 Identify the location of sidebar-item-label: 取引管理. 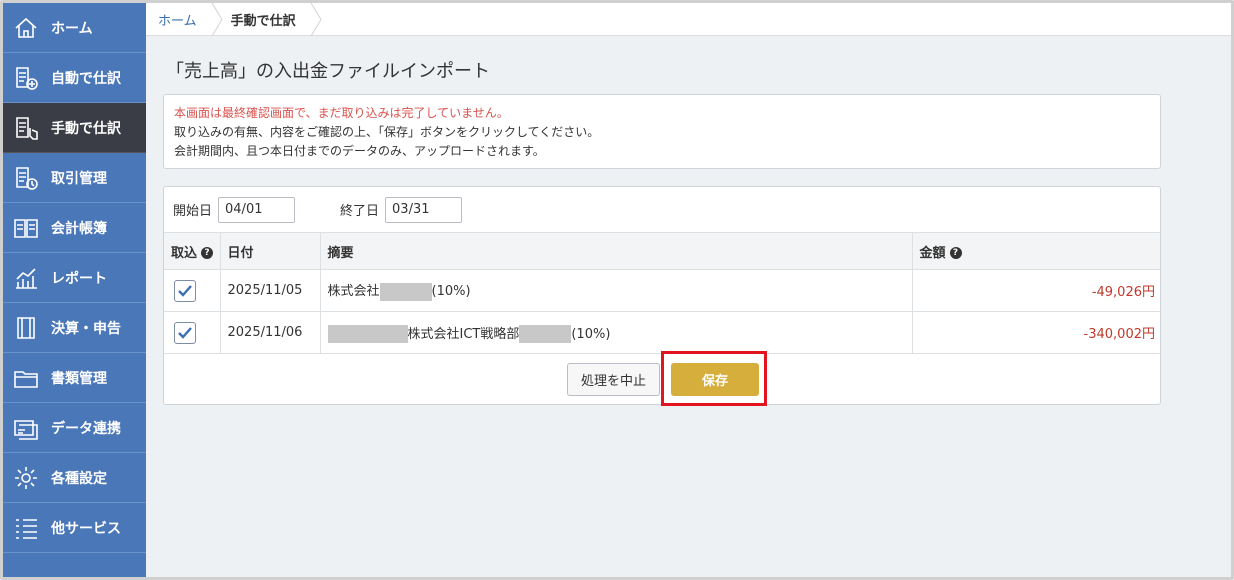
(79, 178).